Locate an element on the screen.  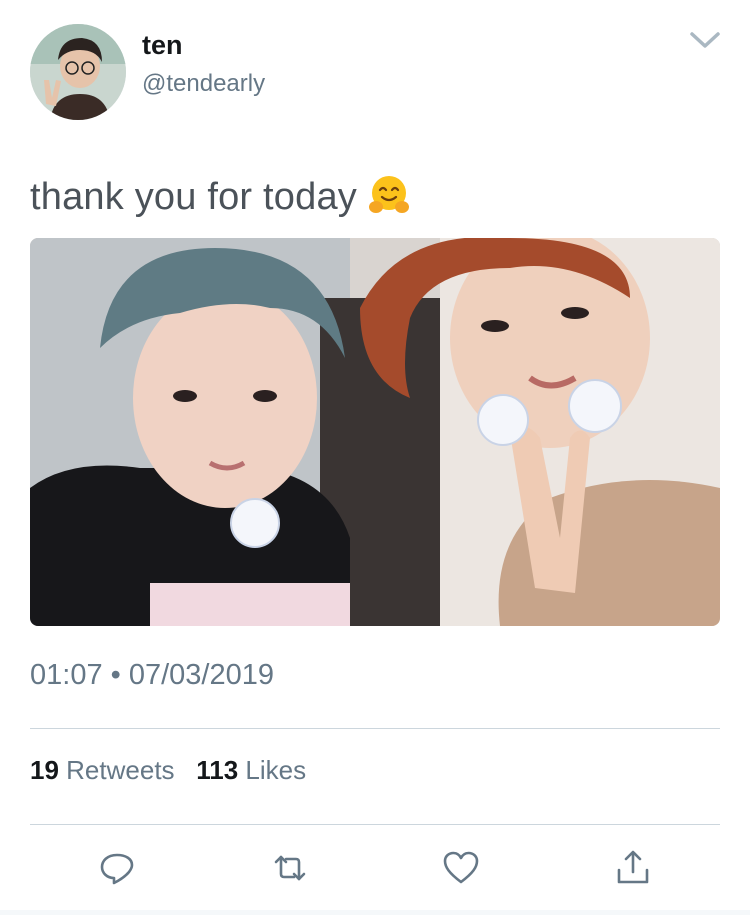
likes-label: Likes is located at coordinates (276, 770).